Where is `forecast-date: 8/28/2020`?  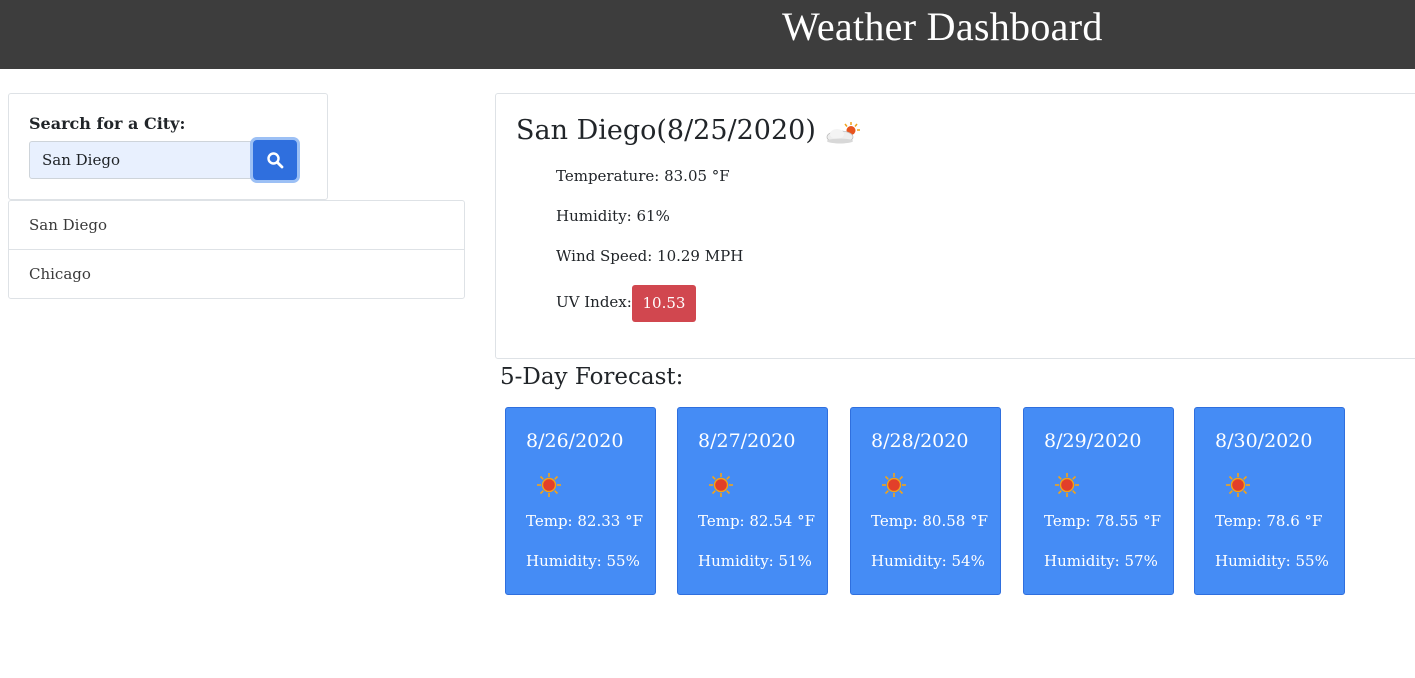
forecast-date: 8/28/2020 is located at coordinates (920, 441).